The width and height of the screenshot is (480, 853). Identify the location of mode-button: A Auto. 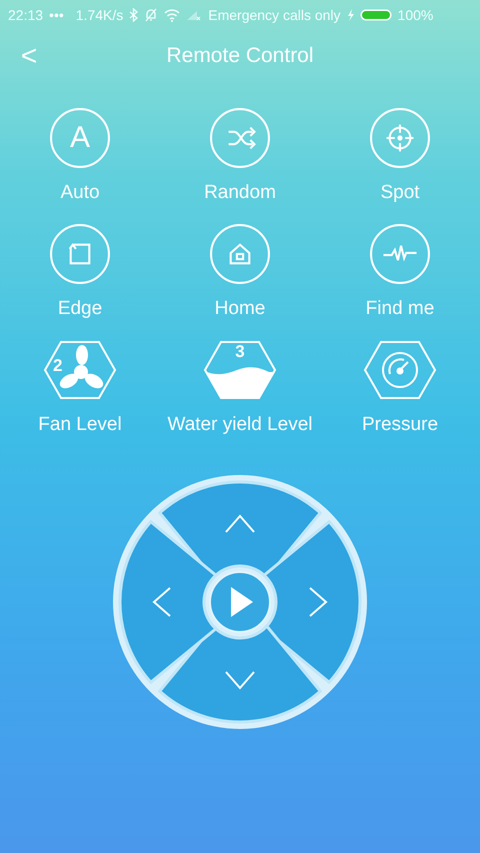
(80, 155).